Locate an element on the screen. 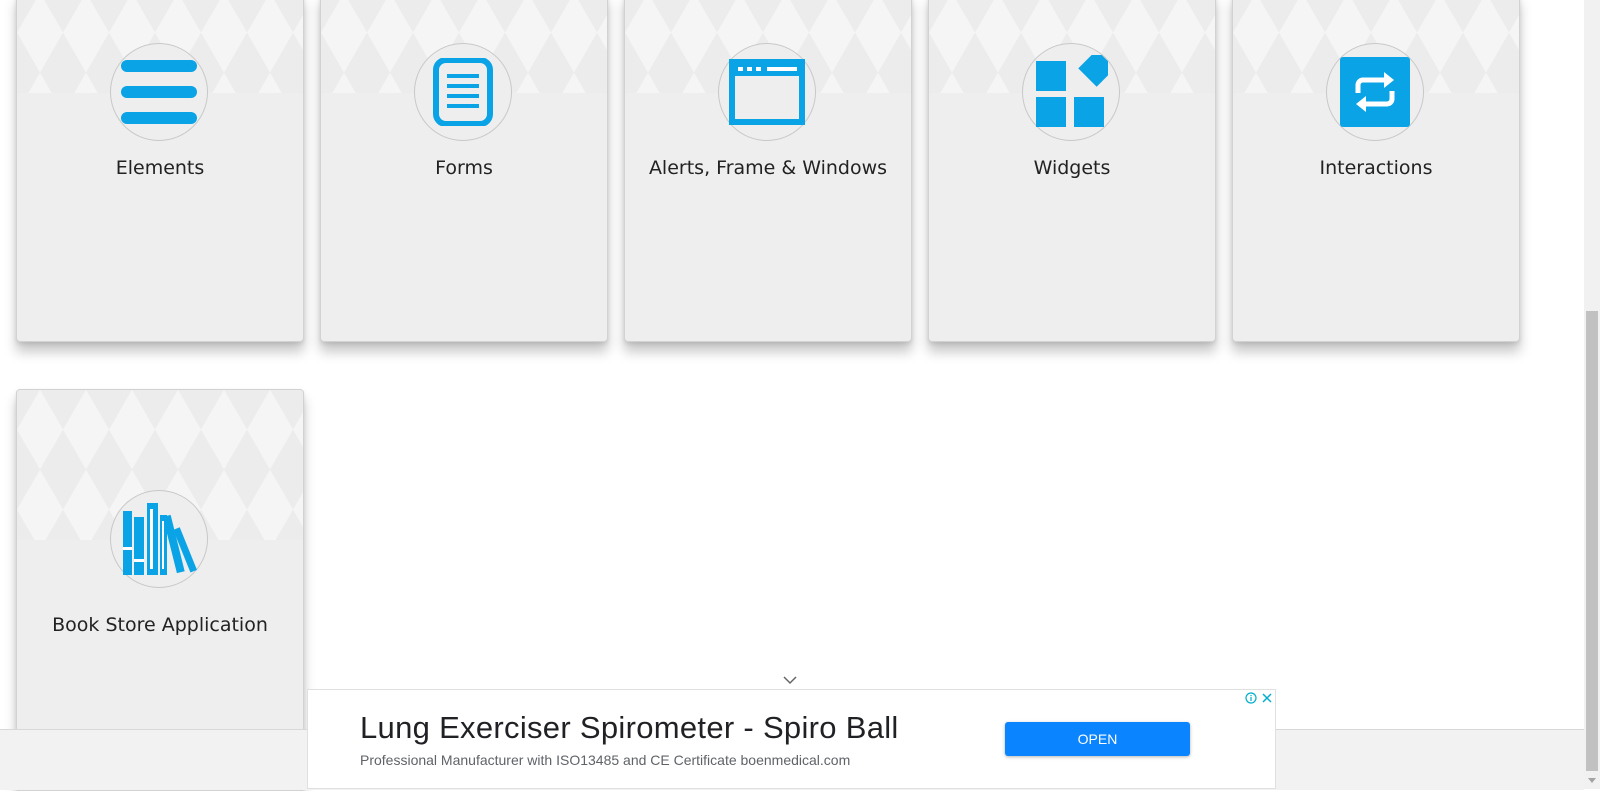 This screenshot has width=1600, height=791. vertical-scrollbar is located at coordinates (1592, 394).